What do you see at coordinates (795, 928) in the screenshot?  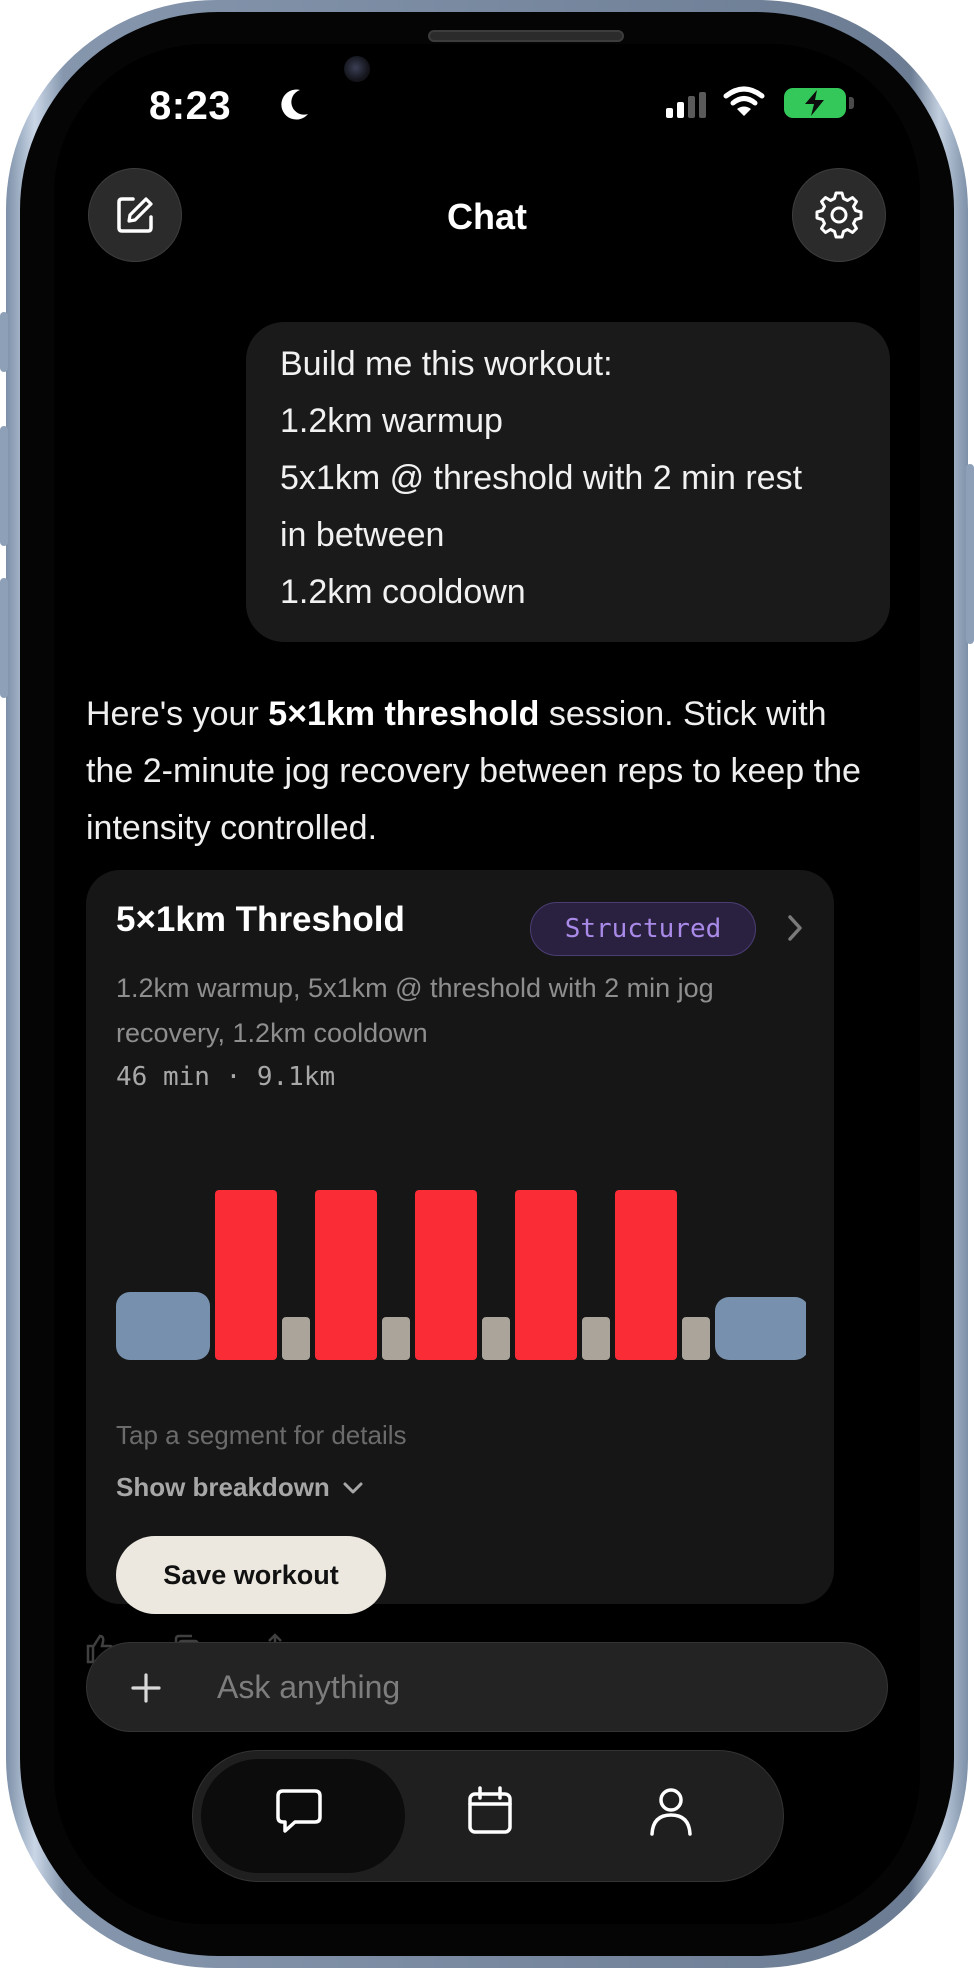 I see `chevron-right-icon` at bounding box center [795, 928].